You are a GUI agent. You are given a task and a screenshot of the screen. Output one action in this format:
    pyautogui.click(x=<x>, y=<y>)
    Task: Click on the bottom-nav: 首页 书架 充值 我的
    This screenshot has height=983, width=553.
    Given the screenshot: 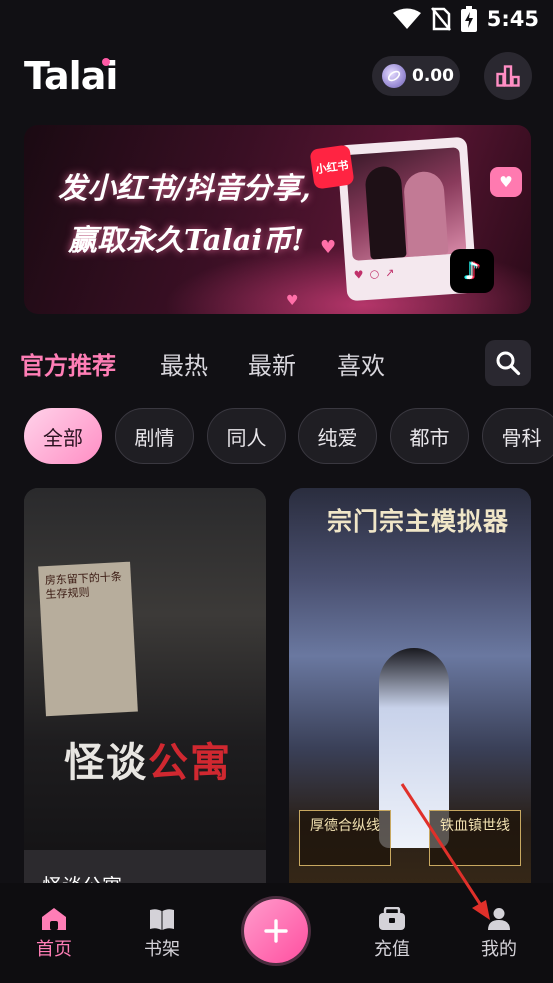 What is the action you would take?
    pyautogui.click(x=276, y=933)
    